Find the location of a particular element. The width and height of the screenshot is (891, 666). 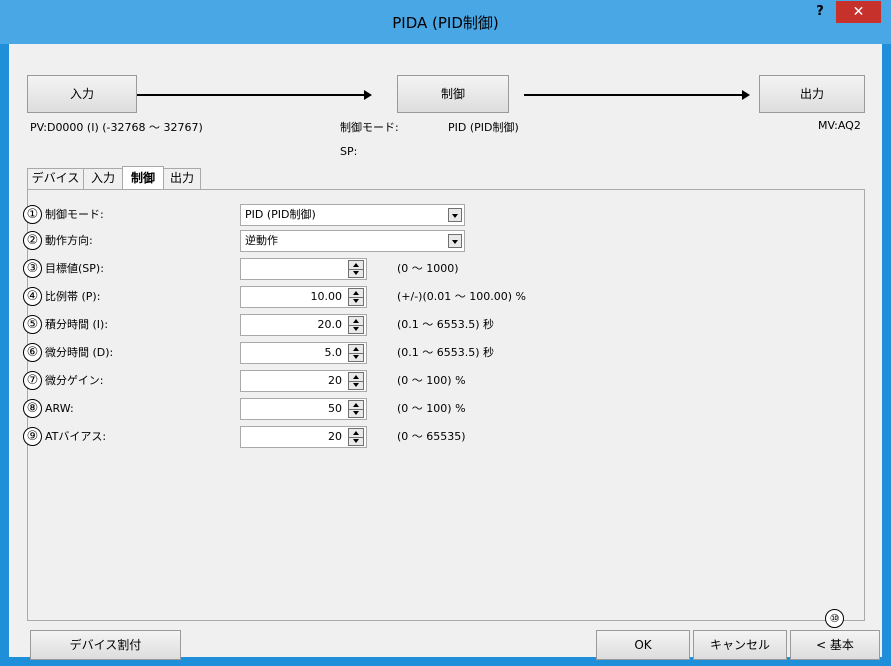

tab-control: 制御 is located at coordinates (143, 177).